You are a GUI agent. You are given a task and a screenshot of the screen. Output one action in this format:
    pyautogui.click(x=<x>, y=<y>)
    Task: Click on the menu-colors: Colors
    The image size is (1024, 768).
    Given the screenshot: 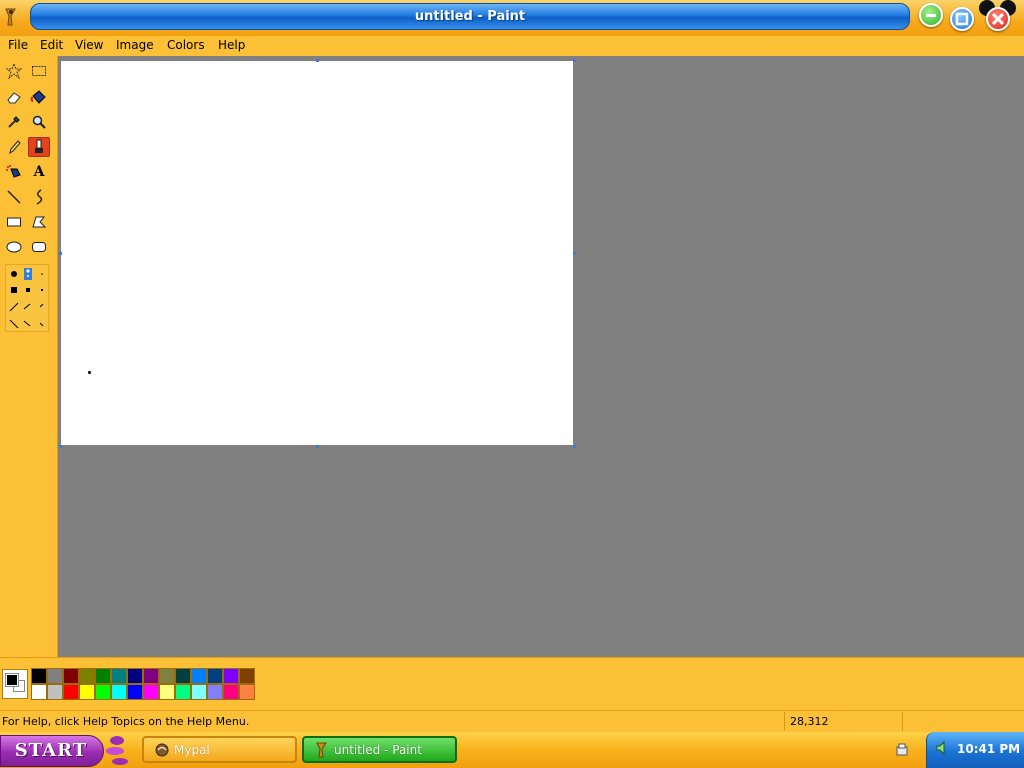 What is the action you would take?
    pyautogui.click(x=186, y=45)
    